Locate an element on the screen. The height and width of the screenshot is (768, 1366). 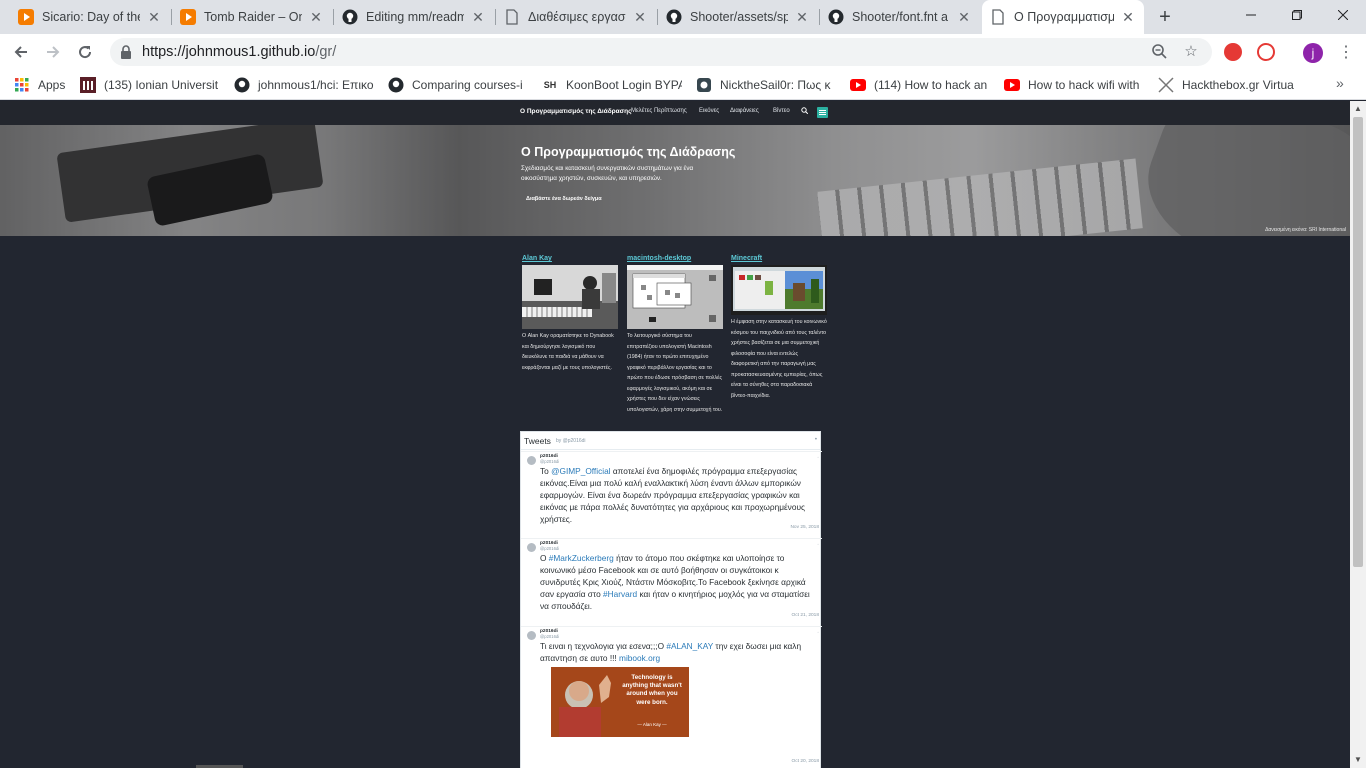
macintosh-desktop-screenshot is located at coordinates (675, 297).